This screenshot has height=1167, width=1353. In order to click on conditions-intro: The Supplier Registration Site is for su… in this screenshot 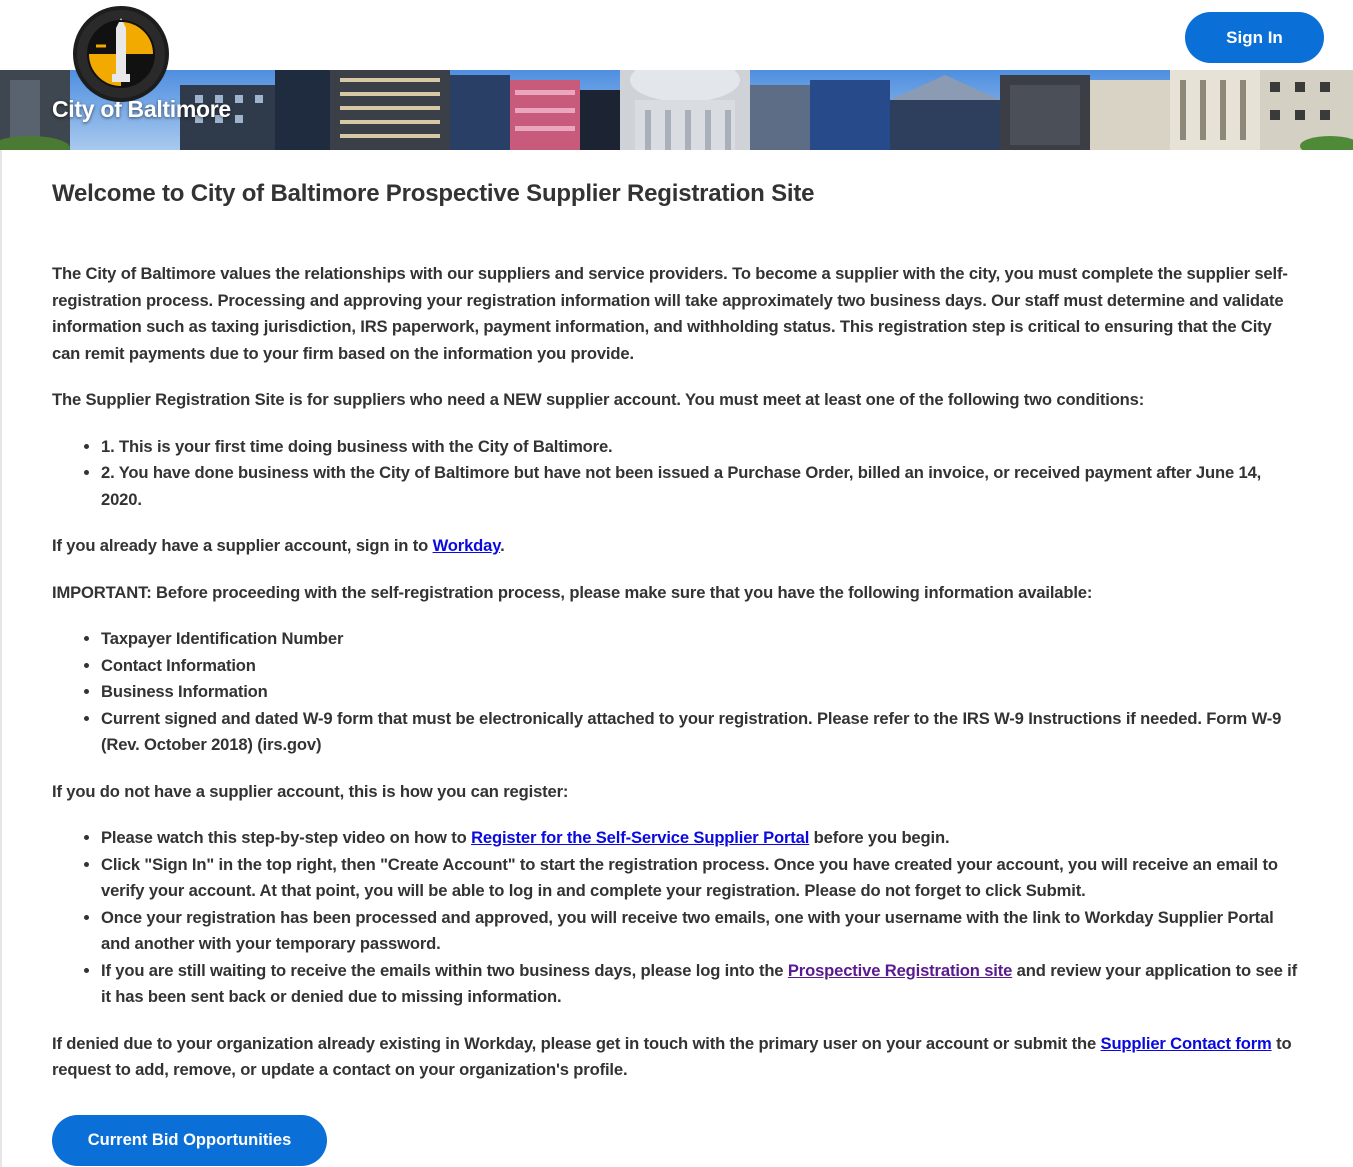, I will do `click(598, 399)`.